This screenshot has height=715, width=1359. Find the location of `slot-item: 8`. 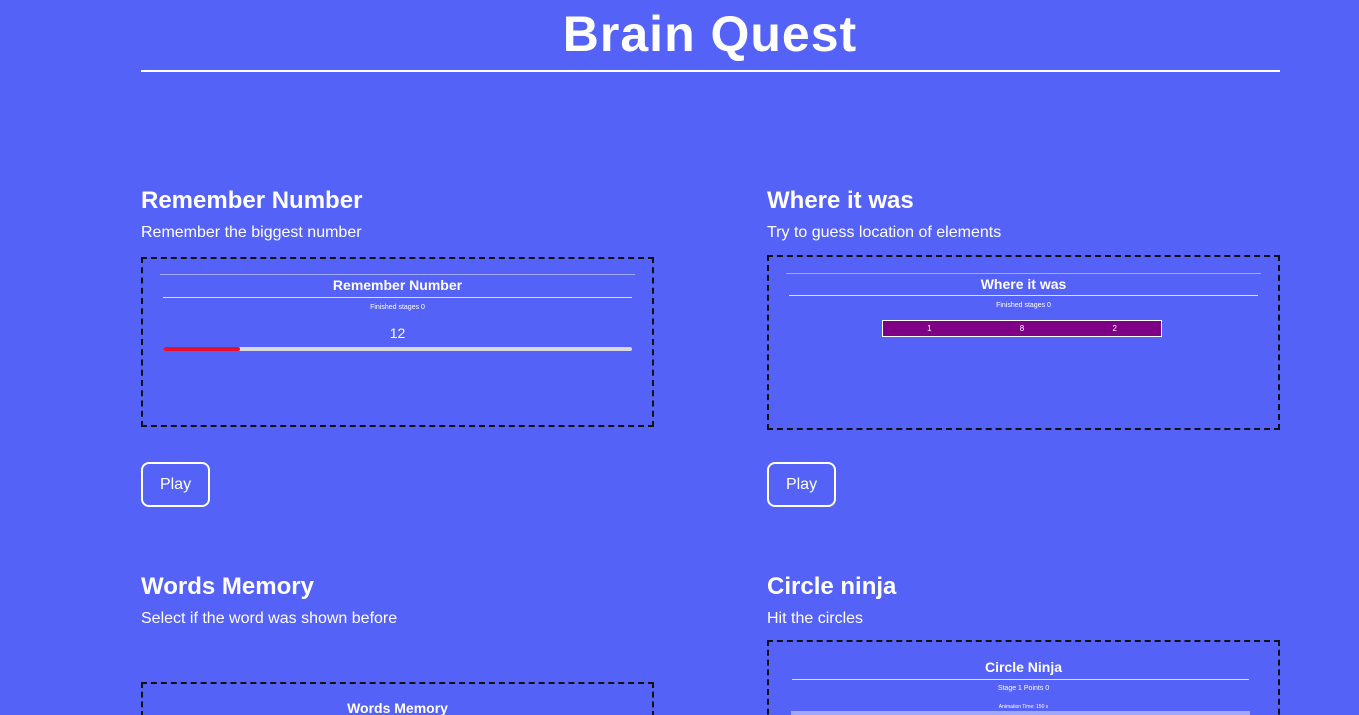

slot-item: 8 is located at coordinates (1022, 328).